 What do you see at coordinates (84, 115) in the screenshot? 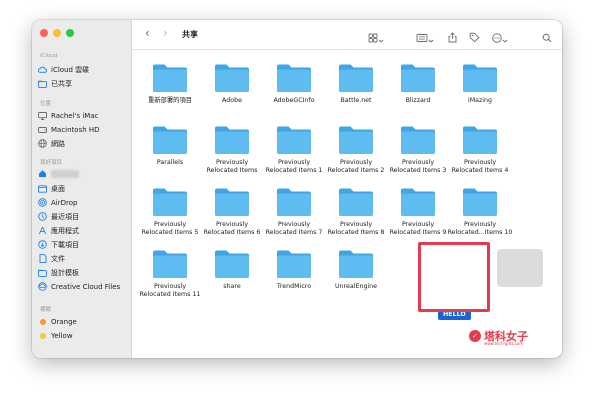
I see `sidebar-item-imac: Rachel's iMac` at bounding box center [84, 115].